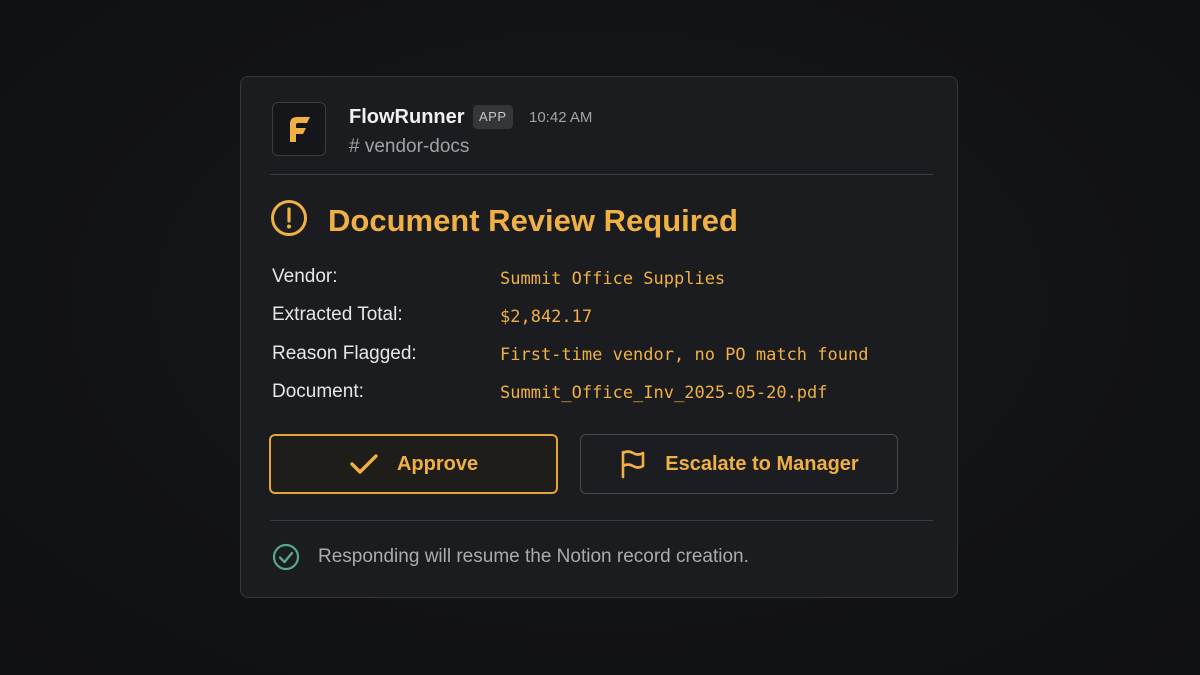 Image resolution: width=1200 pixels, height=675 pixels. Describe the element at coordinates (546, 317) in the screenshot. I see `field-value-extracted-total: $2,842.17` at that location.